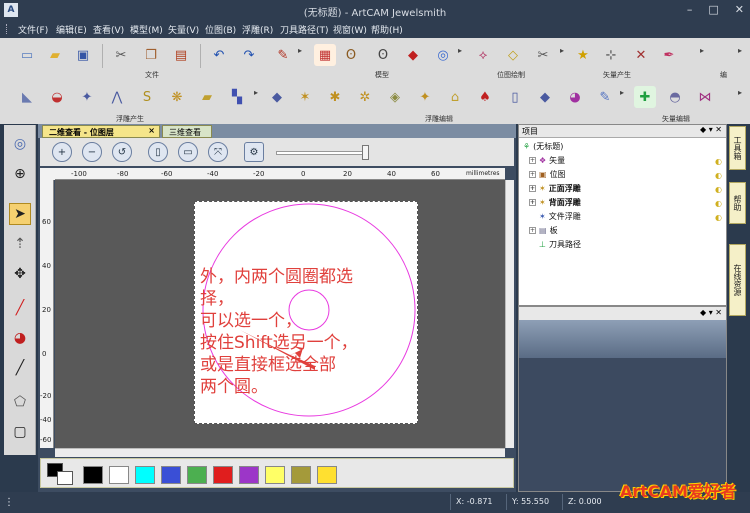  What do you see at coordinates (108, 29) in the screenshot?
I see `menu-view: 查看(V)` at bounding box center [108, 29].